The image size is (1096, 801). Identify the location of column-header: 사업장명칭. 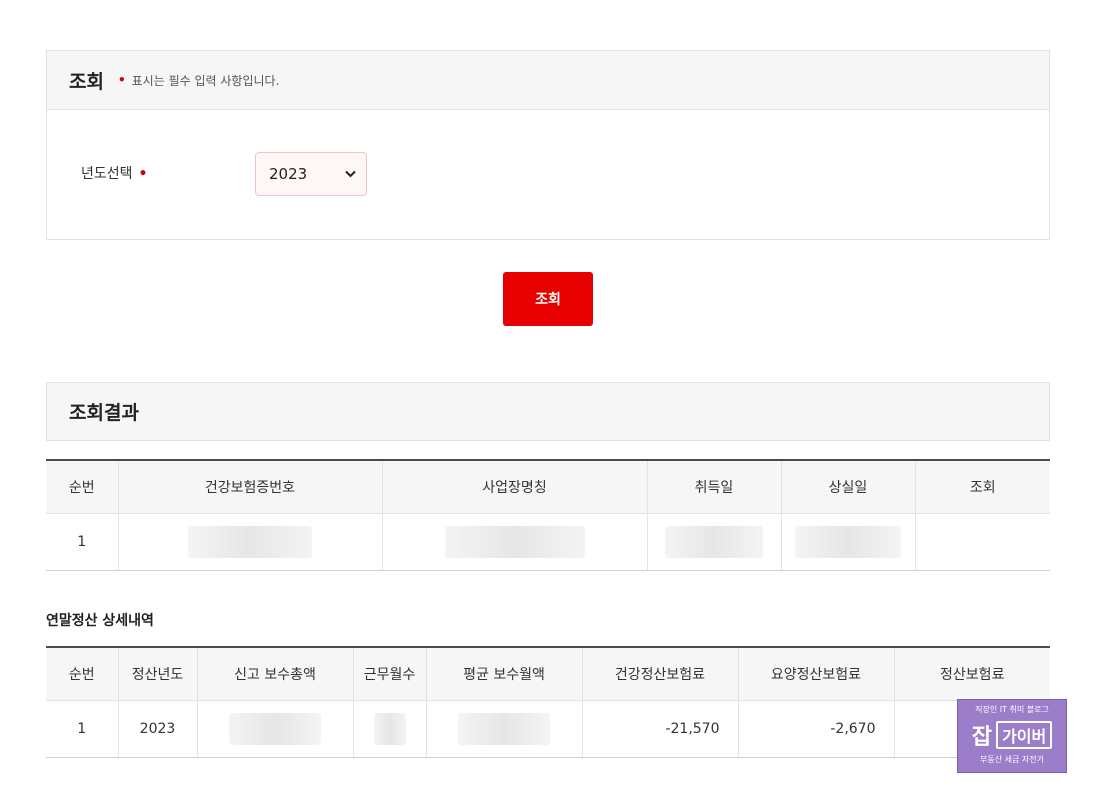
(514, 486).